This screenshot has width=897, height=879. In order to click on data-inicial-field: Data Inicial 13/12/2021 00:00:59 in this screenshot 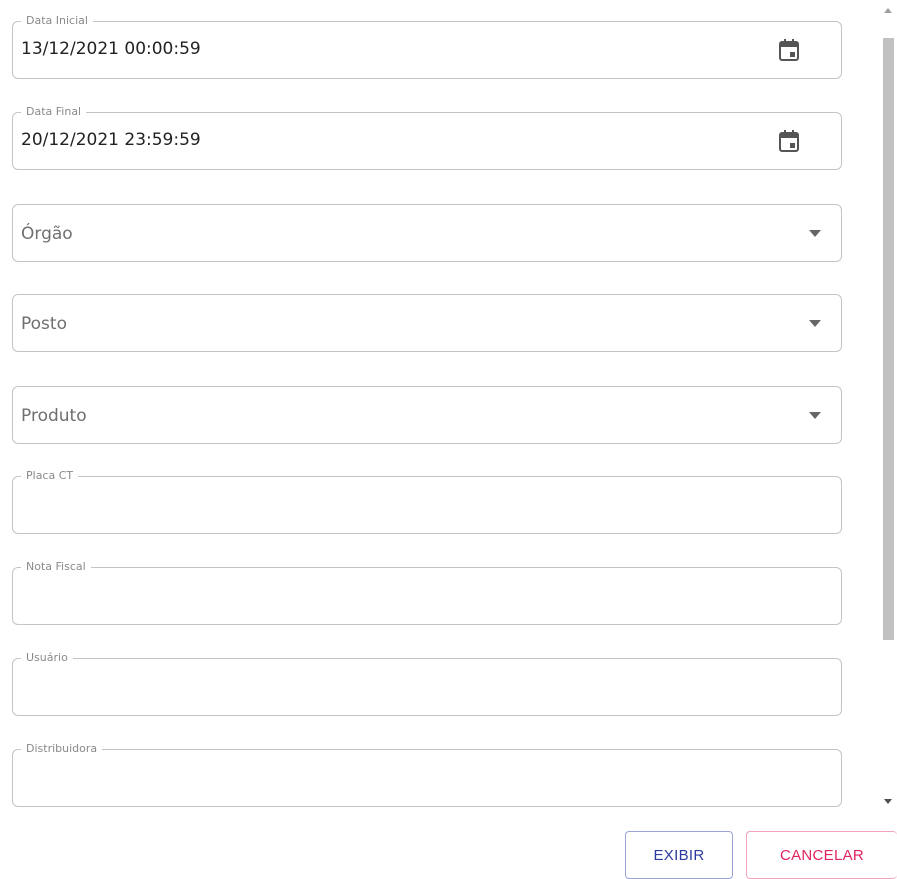, I will do `click(427, 46)`.